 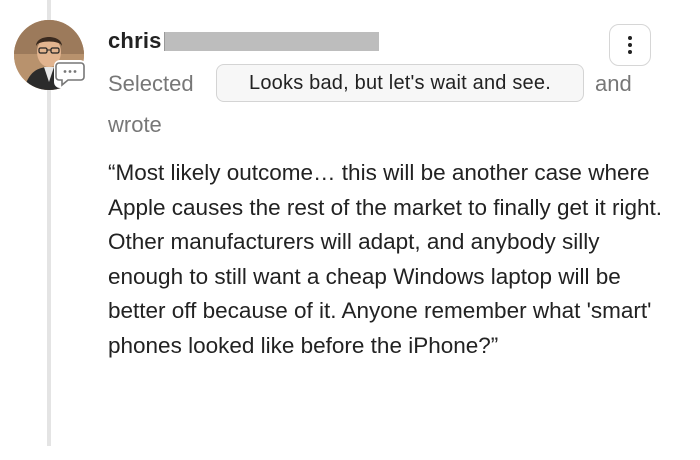 What do you see at coordinates (613, 83) in the screenshot?
I see `and-label: and` at bounding box center [613, 83].